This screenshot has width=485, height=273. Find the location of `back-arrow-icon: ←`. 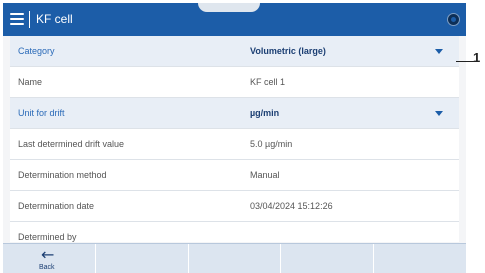

back-arrow-icon: ← is located at coordinates (48, 254).